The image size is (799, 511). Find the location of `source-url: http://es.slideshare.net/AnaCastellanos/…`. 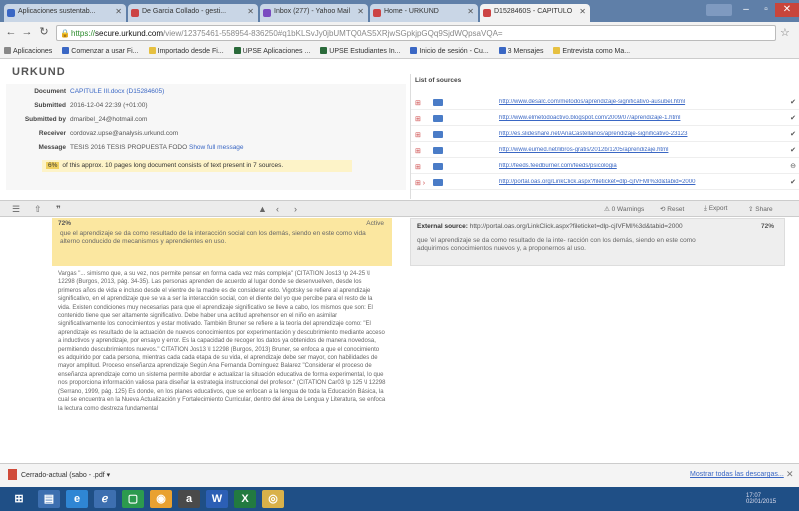

source-url: http://es.slideshare.net/AnaCastellanos/… is located at coordinates (639, 134).